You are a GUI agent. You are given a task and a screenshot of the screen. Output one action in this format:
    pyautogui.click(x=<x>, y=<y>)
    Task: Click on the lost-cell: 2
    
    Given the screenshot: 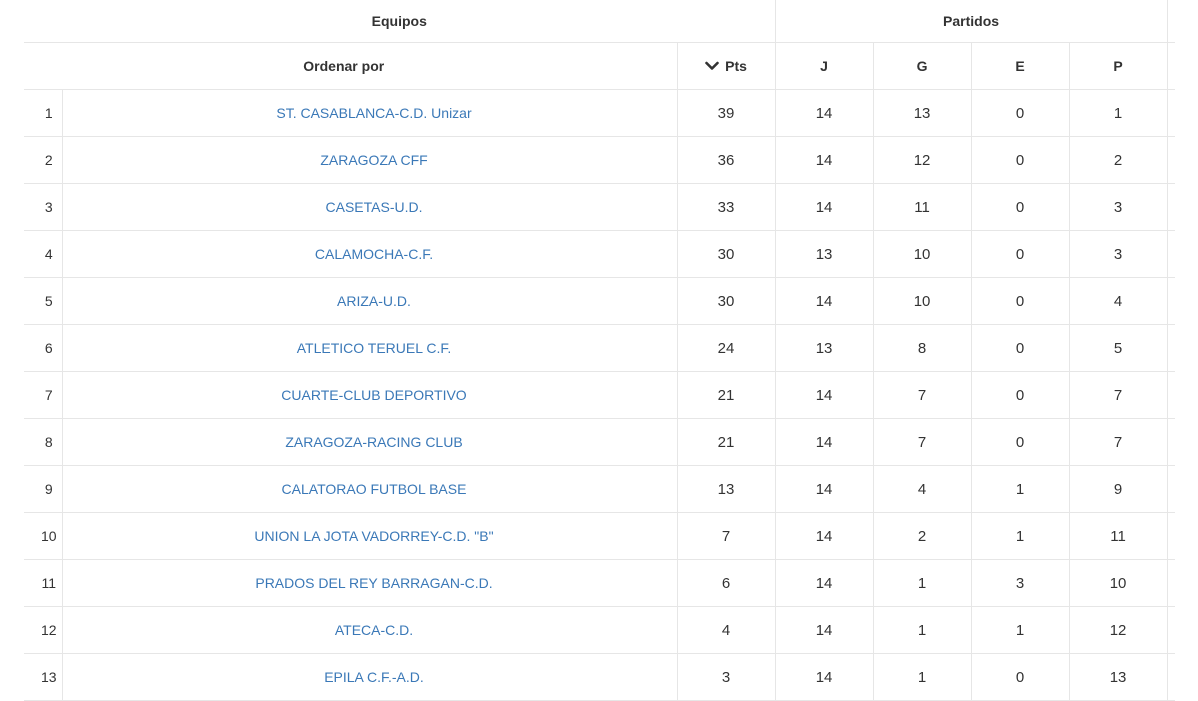 What is the action you would take?
    pyautogui.click(x=1118, y=160)
    